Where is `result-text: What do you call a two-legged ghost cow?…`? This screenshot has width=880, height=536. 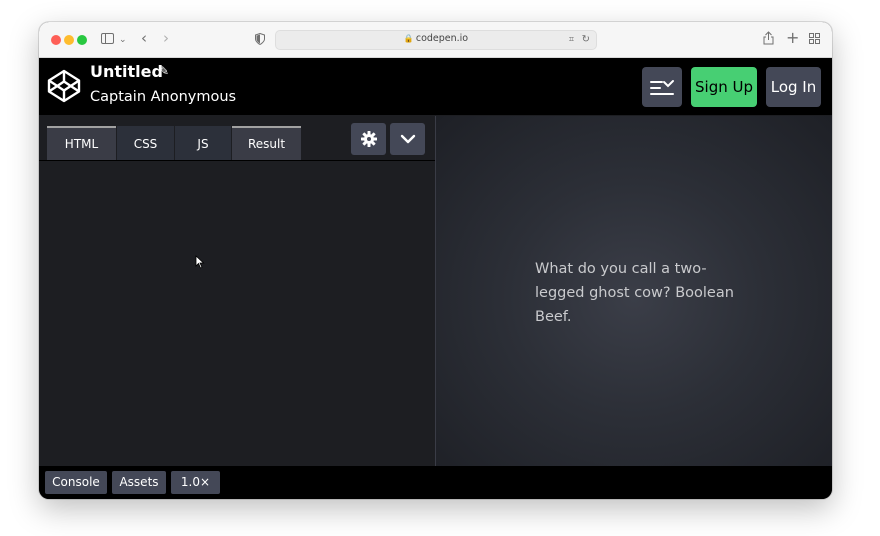
result-text: What do you call a two-legged ghost cow?… is located at coordinates (634, 293).